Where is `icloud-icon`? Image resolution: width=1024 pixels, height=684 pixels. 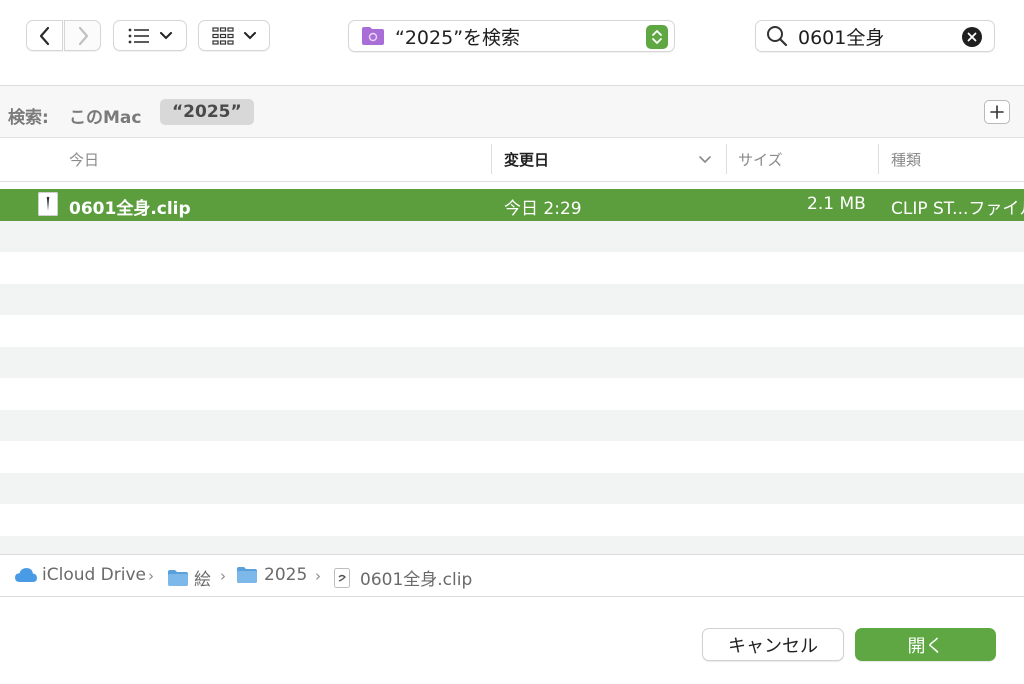 icloud-icon is located at coordinates (26, 575).